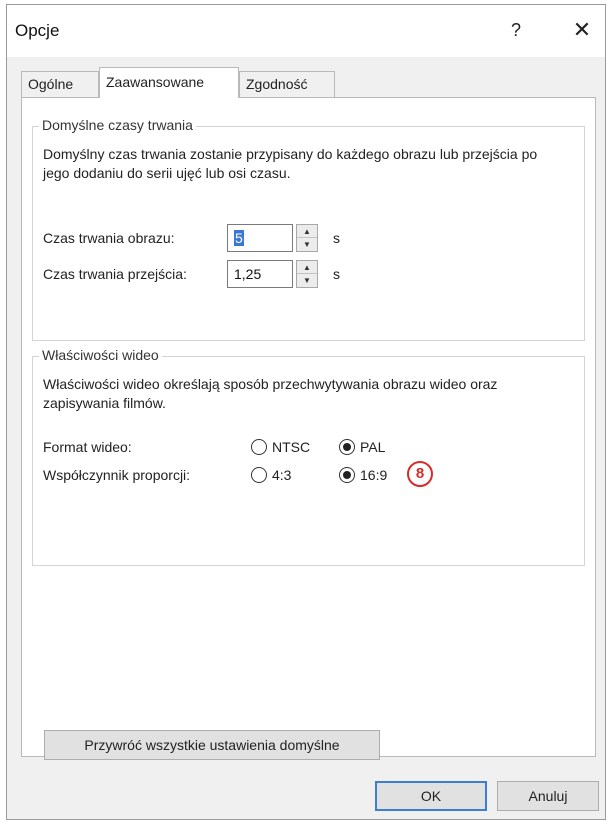  I want to click on video-legend: Właściwości wideo, so click(100, 355).